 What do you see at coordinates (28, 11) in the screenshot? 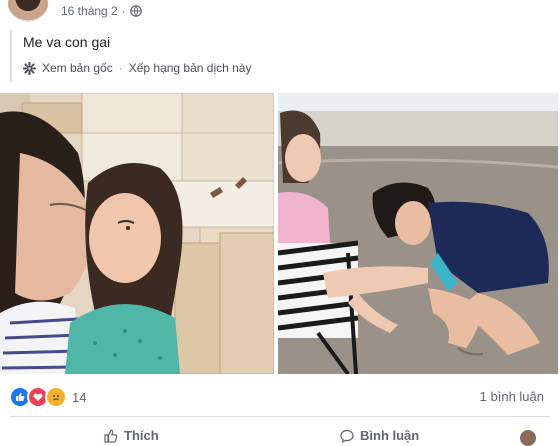
I see `author-avatar` at bounding box center [28, 11].